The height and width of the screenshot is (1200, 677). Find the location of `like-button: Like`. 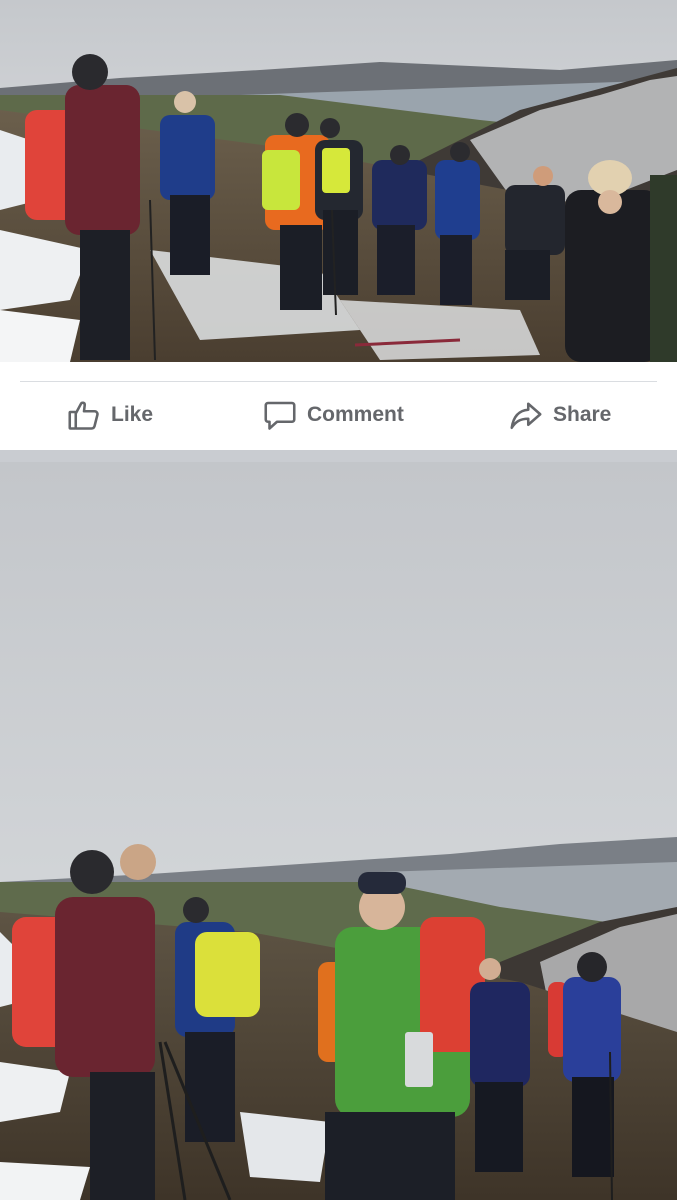

like-button: Like is located at coordinates (109, 415).